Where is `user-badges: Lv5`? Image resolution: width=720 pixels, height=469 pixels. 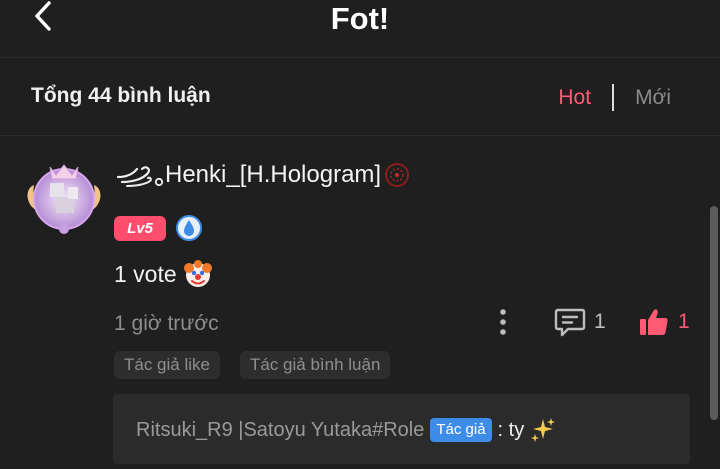 user-badges: Lv5 is located at coordinates (158, 228).